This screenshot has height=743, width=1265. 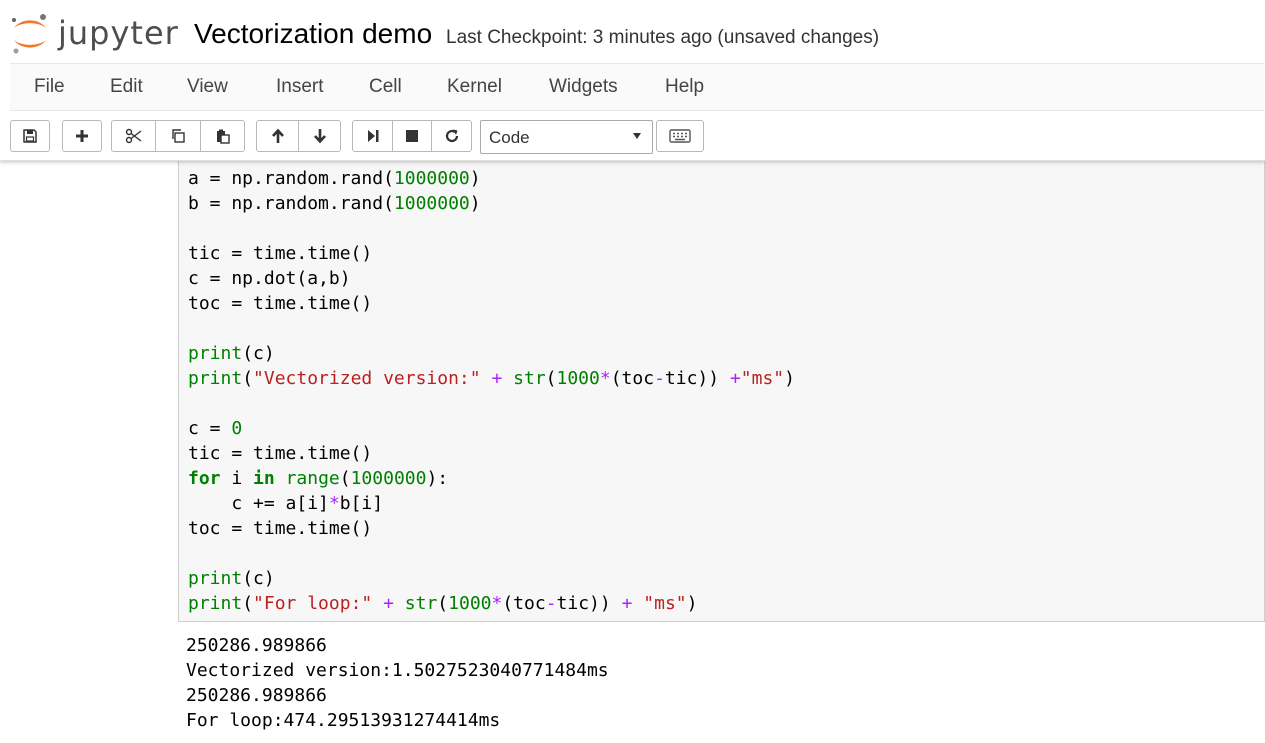 I want to click on cut-button, so click(x=133, y=136).